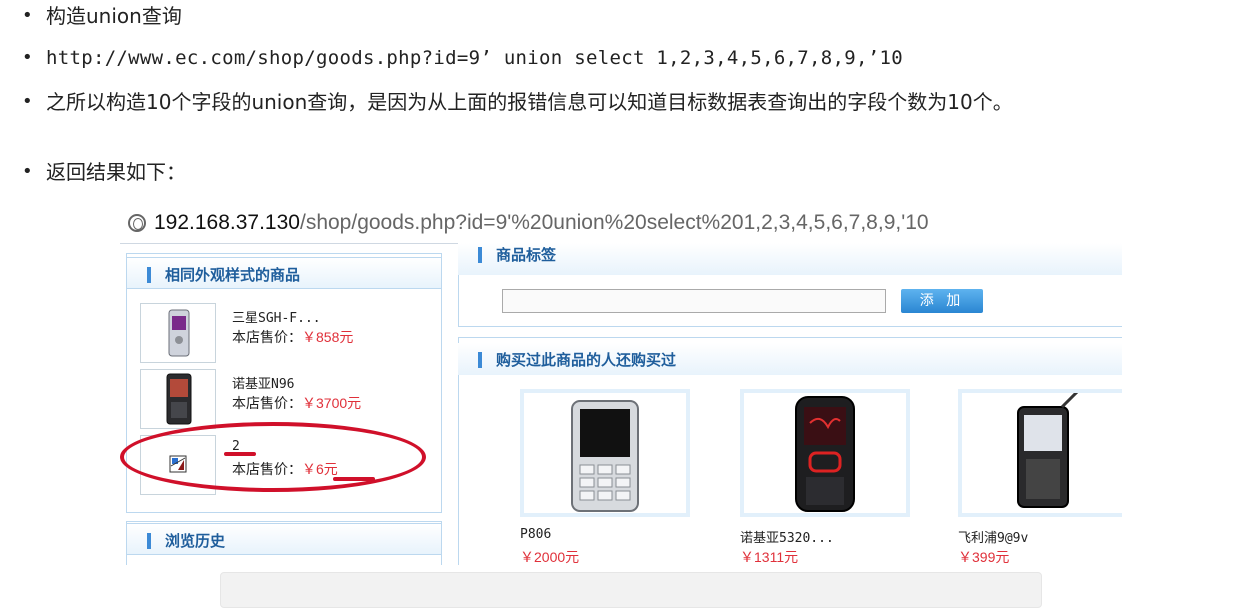  Describe the element at coordinates (195, 541) in the screenshot. I see `panel-title: 浏览历史` at that location.